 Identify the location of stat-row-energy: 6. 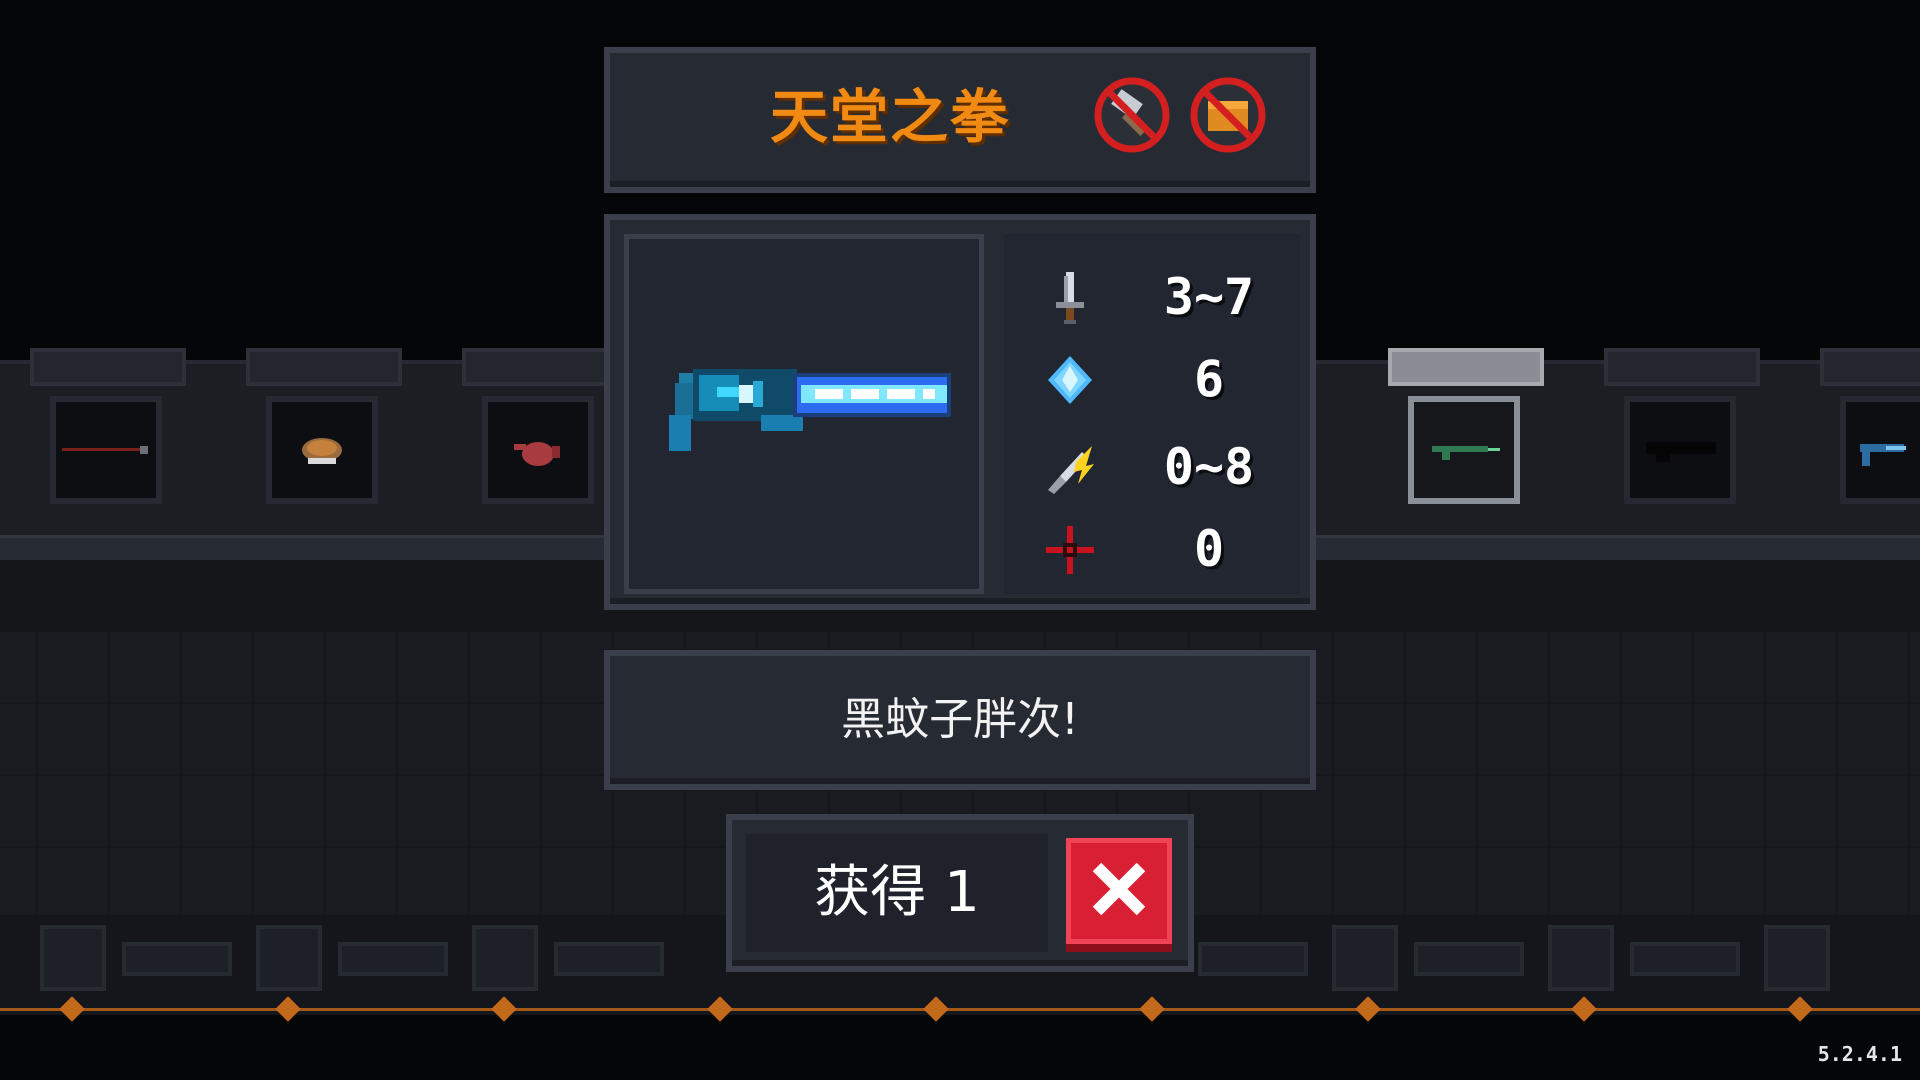
(1152, 379).